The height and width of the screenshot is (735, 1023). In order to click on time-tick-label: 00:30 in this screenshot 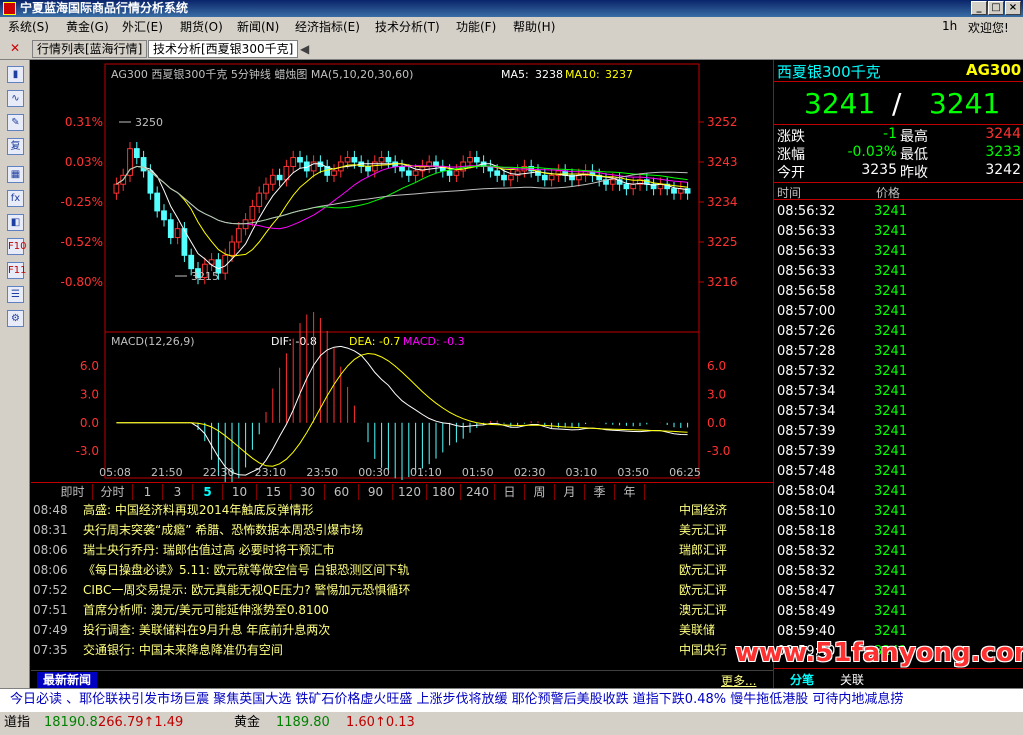, I will do `click(374, 472)`.